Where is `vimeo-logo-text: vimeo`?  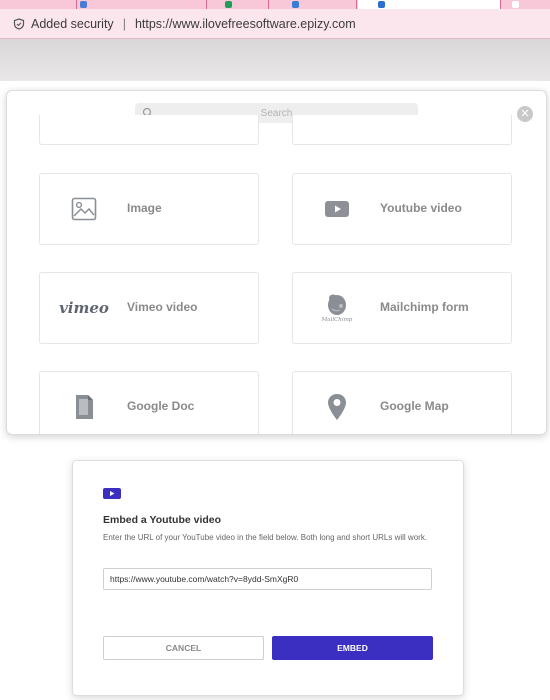
vimeo-logo-text: vimeo is located at coordinates (84, 308).